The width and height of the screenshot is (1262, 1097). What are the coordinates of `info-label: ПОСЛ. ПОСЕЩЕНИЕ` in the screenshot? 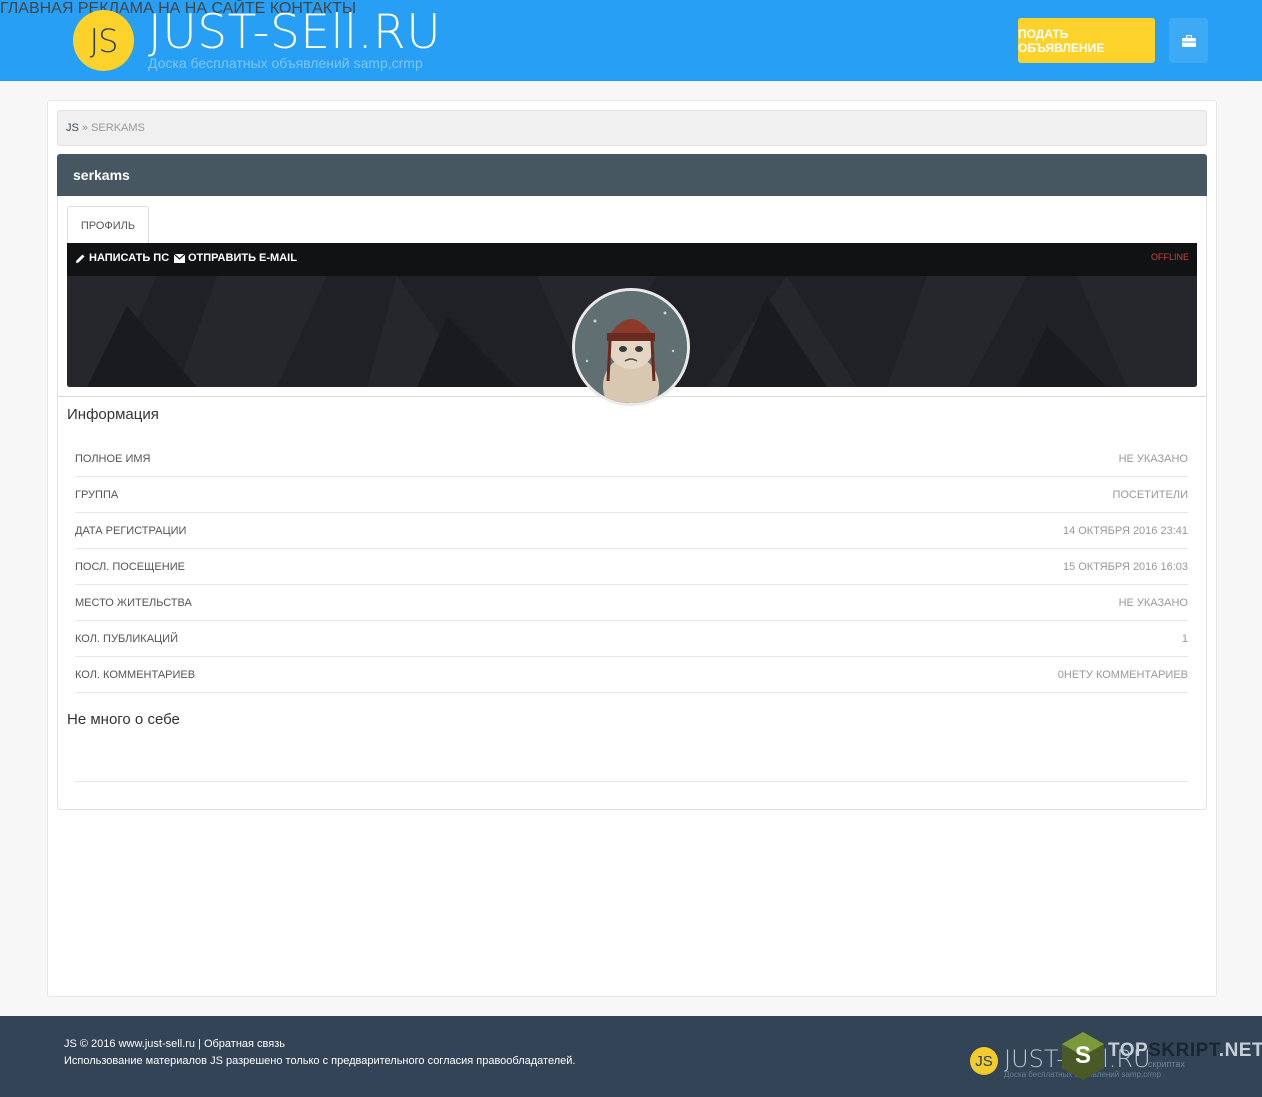 It's located at (130, 566).